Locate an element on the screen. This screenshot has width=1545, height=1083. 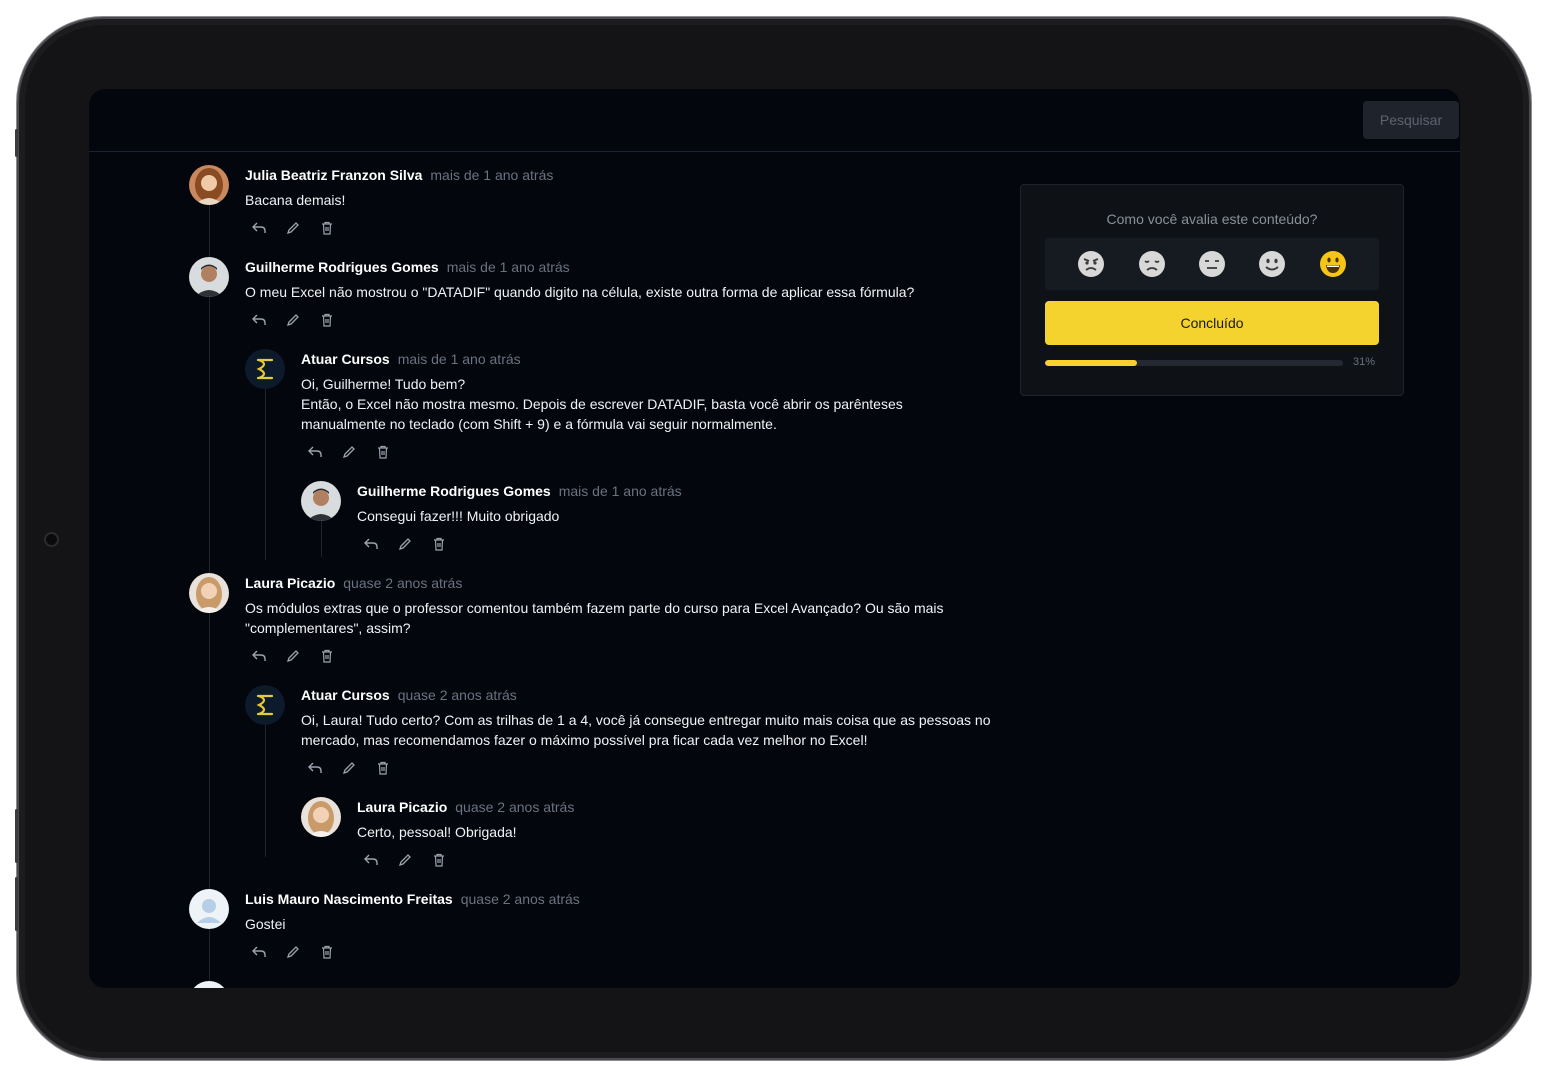
smile-face-icon is located at coordinates (1272, 264).